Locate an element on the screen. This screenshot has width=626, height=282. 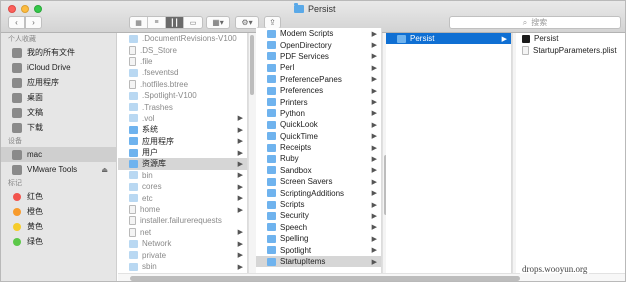
icon-view-button: ▦ is located at coordinates (139, 22).